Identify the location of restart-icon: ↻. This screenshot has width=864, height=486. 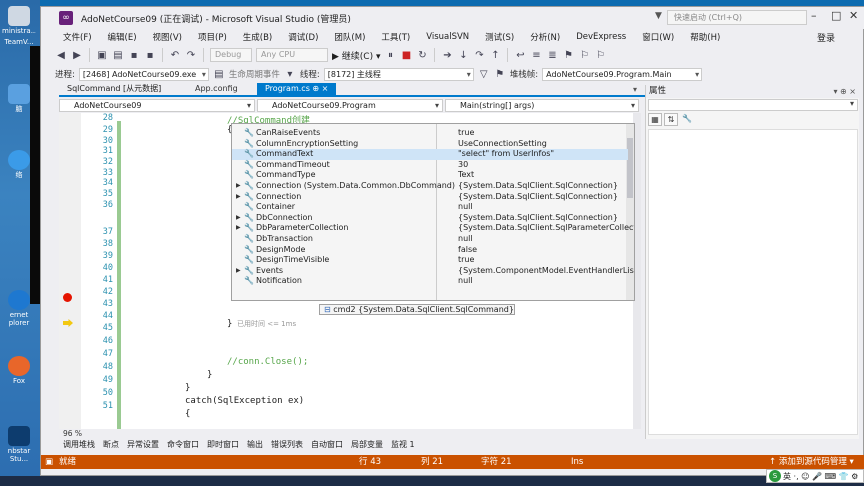
(422, 55).